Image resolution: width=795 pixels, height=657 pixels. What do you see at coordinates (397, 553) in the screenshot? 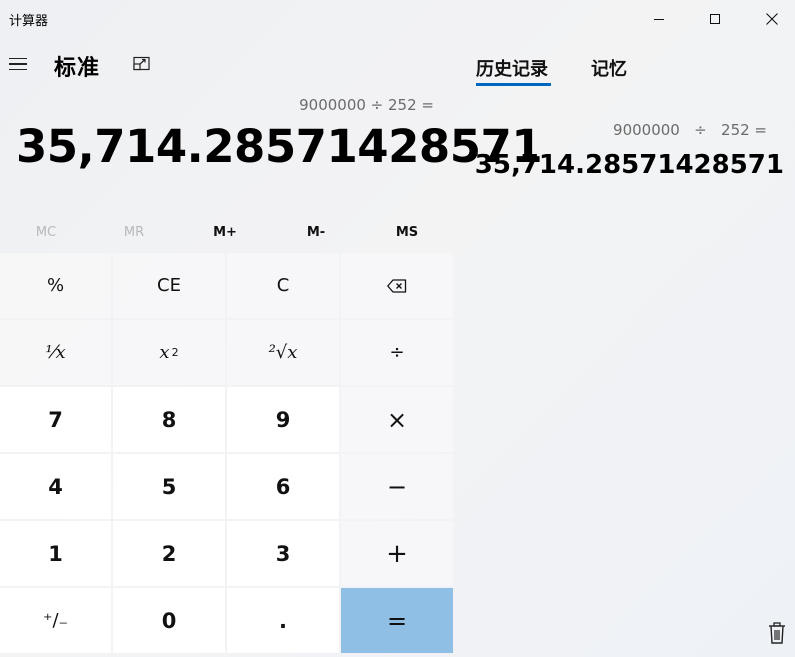
I see `add-button: +` at bounding box center [397, 553].